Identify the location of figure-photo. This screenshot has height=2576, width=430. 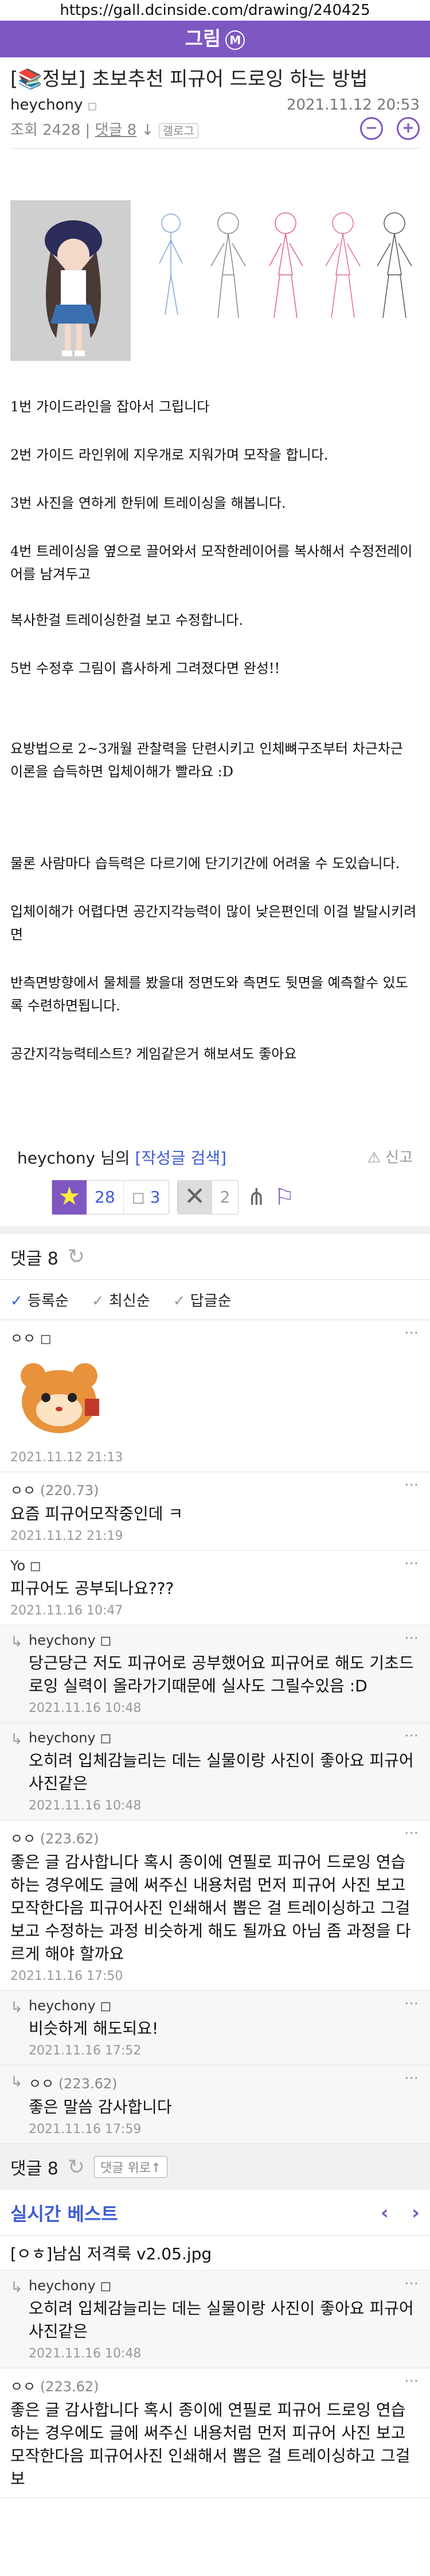
(70, 280).